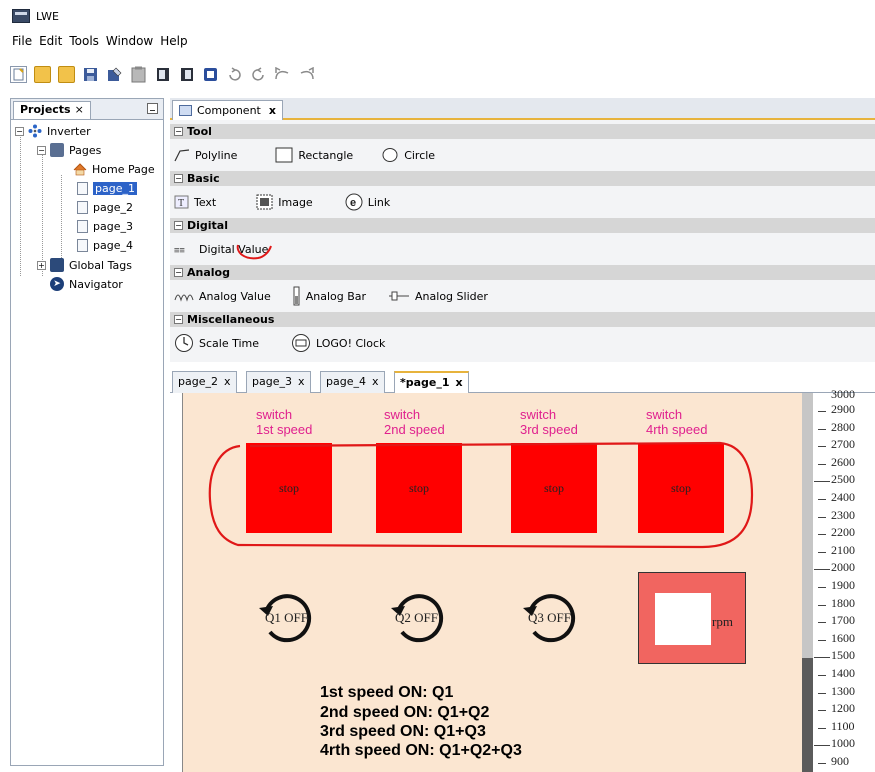 The image size is (875, 772). Describe the element at coordinates (403, 731) in the screenshot. I see `speed-note-3: 3rd speed ON: Q1+Q3` at that location.